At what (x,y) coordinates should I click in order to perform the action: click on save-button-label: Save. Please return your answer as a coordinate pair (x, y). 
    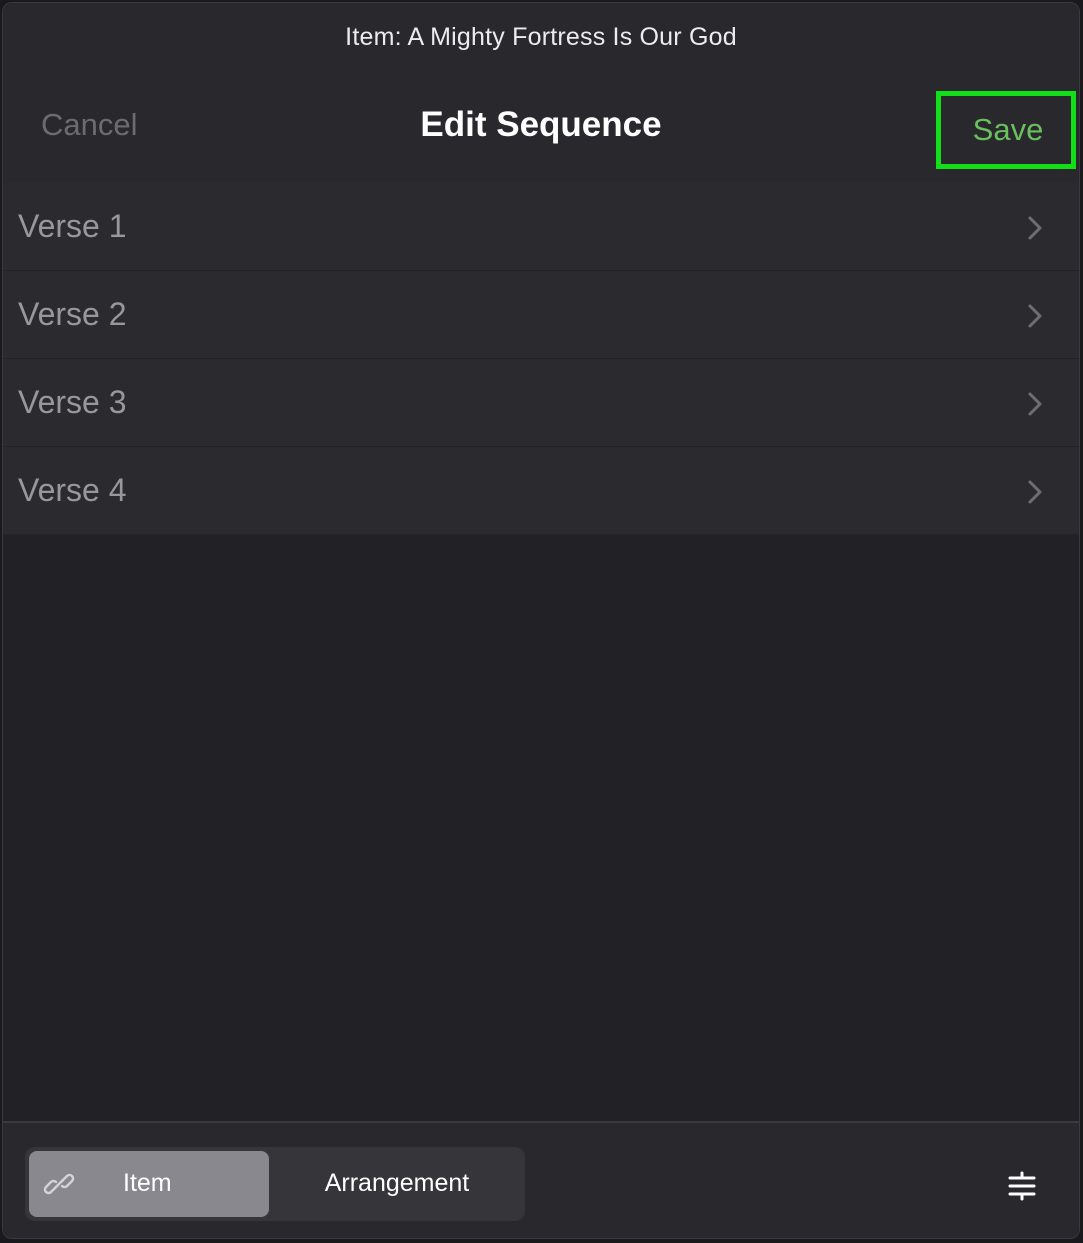
    Looking at the image, I should click on (1008, 129).